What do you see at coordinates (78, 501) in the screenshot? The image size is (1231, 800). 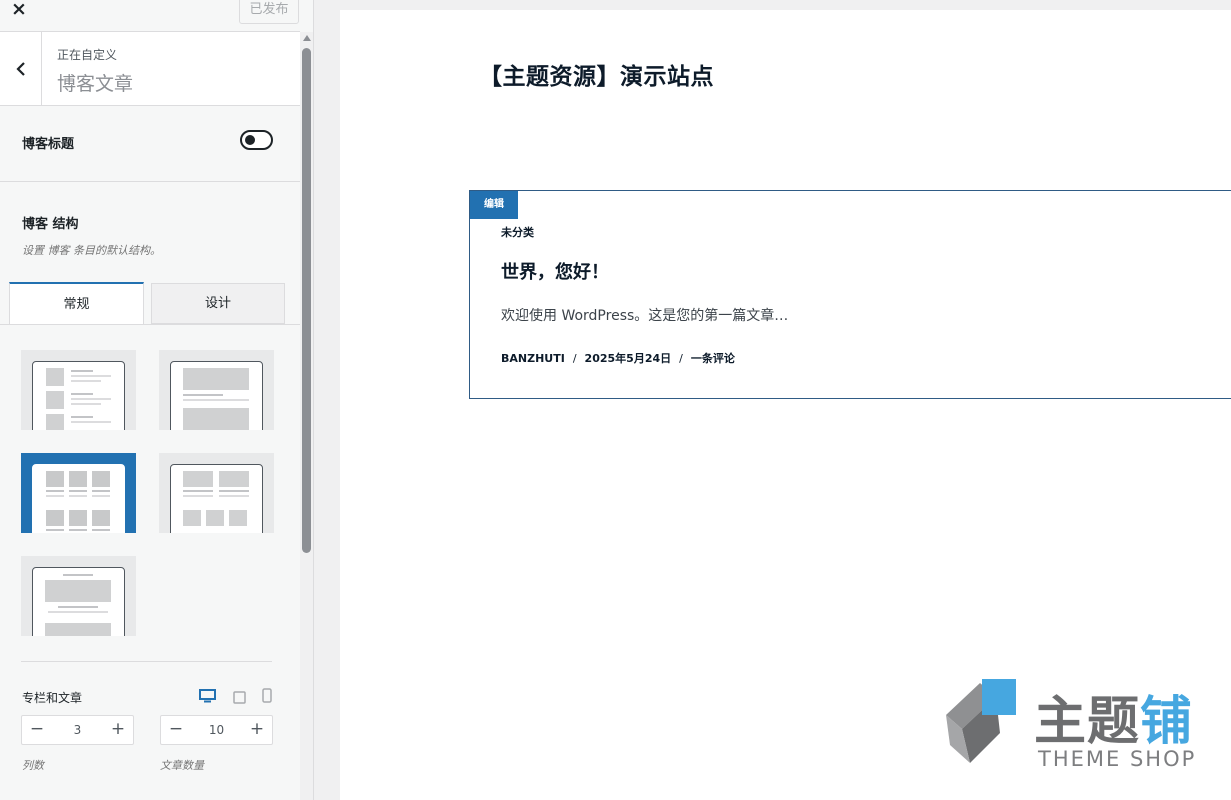 I see `layout-grid-3-icon` at bounding box center [78, 501].